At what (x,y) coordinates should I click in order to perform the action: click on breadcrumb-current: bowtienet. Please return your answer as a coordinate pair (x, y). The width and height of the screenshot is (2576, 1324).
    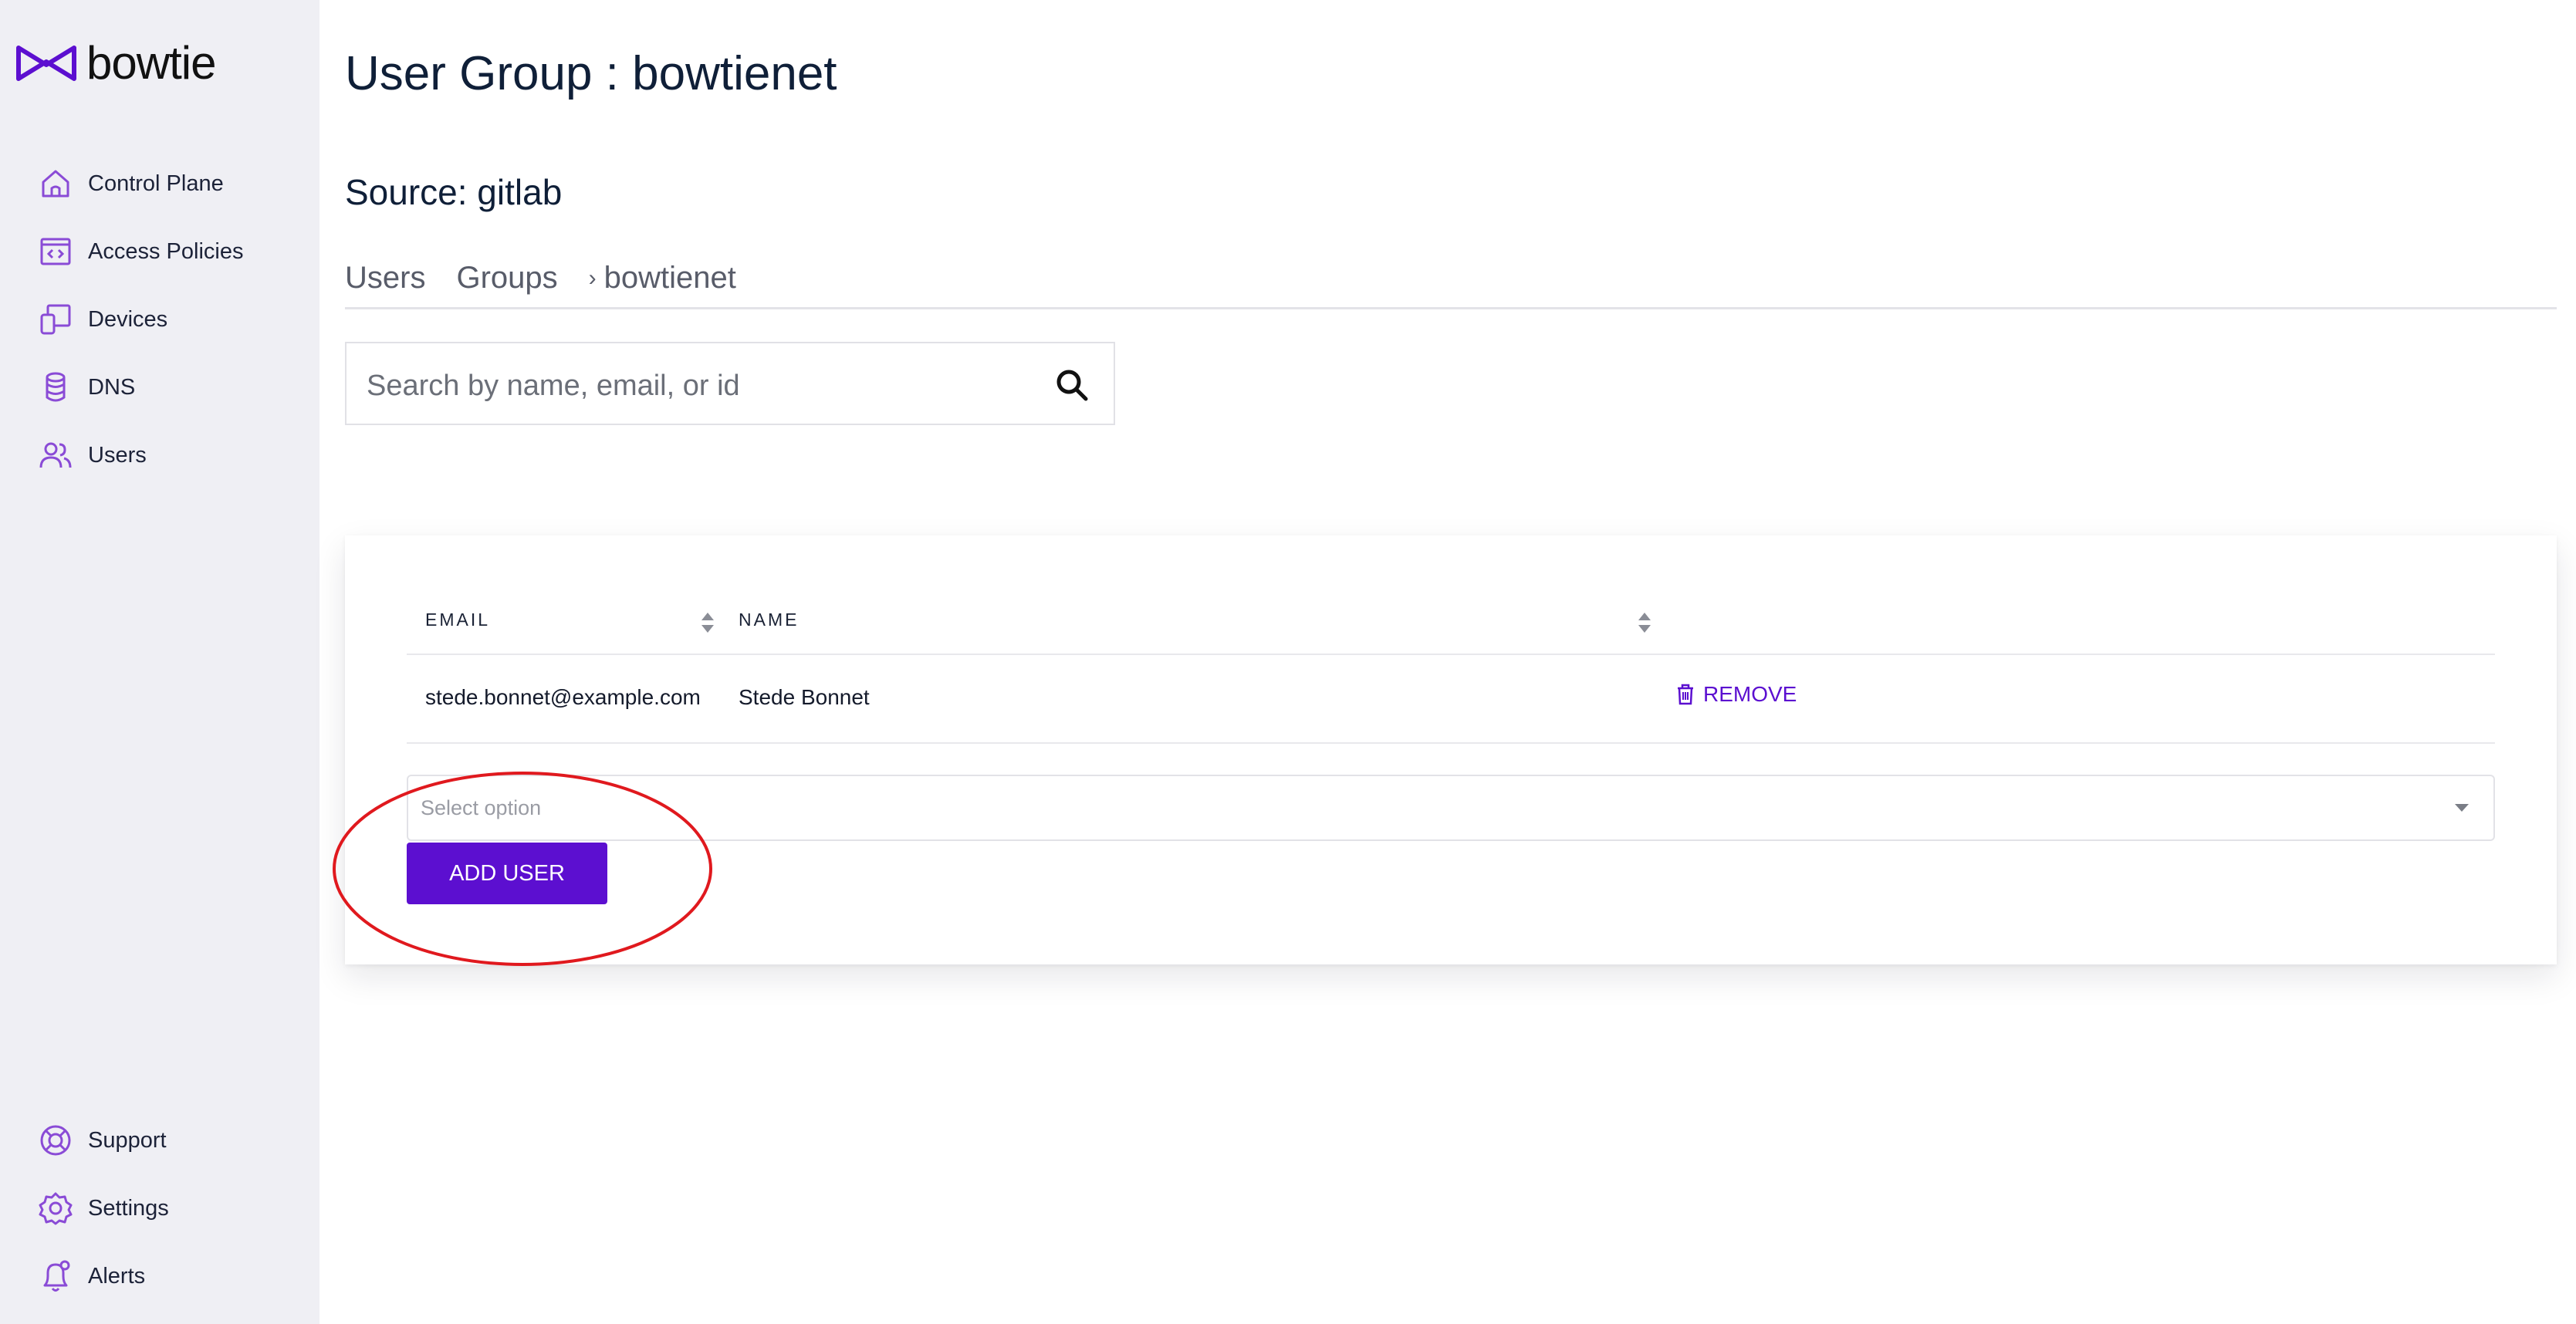
    Looking at the image, I should click on (669, 278).